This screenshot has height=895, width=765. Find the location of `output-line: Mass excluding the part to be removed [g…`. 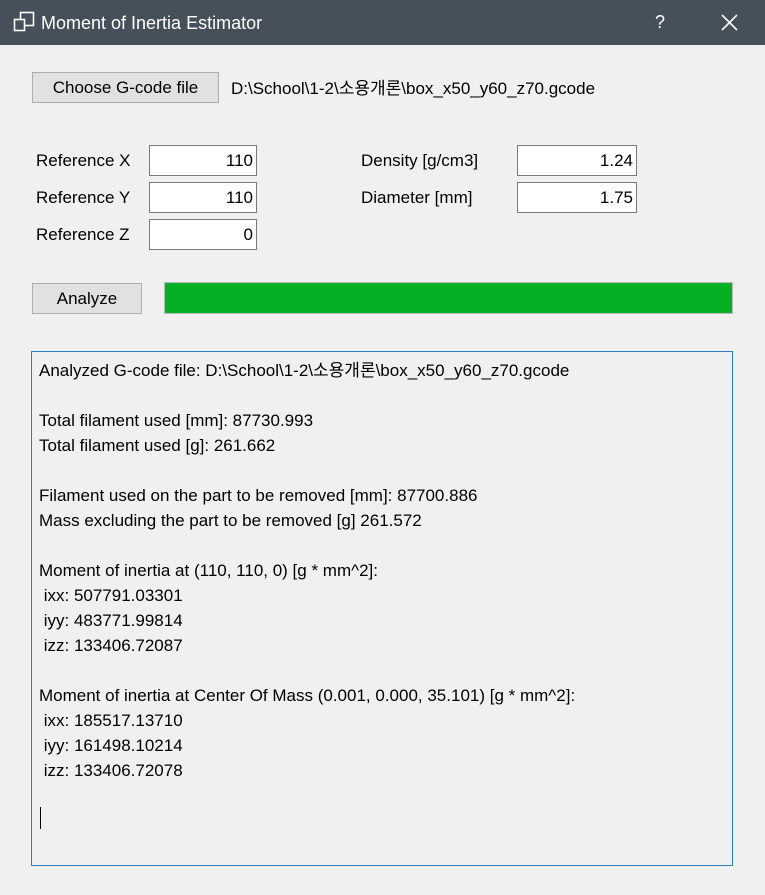

output-line: Mass excluding the part to be removed [g… is located at coordinates (230, 520).